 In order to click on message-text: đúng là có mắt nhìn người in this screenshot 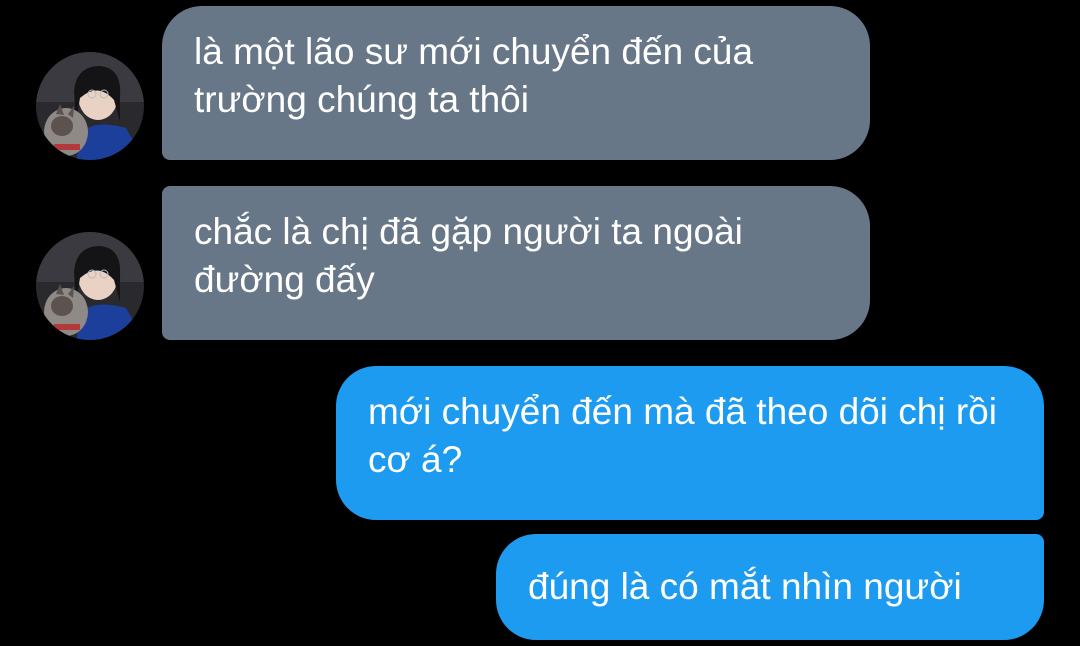, I will do `click(745, 586)`.